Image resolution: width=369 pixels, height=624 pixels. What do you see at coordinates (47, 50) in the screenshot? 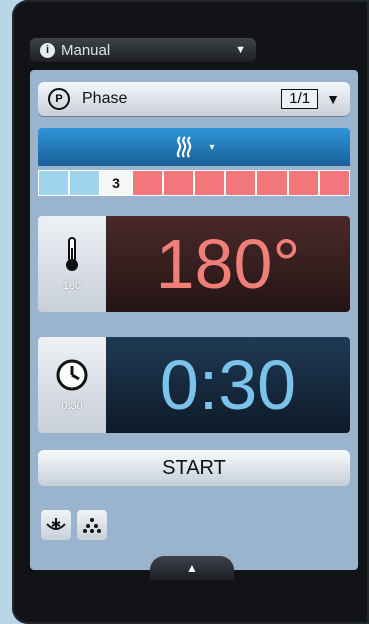
I see `info-icon: i` at bounding box center [47, 50].